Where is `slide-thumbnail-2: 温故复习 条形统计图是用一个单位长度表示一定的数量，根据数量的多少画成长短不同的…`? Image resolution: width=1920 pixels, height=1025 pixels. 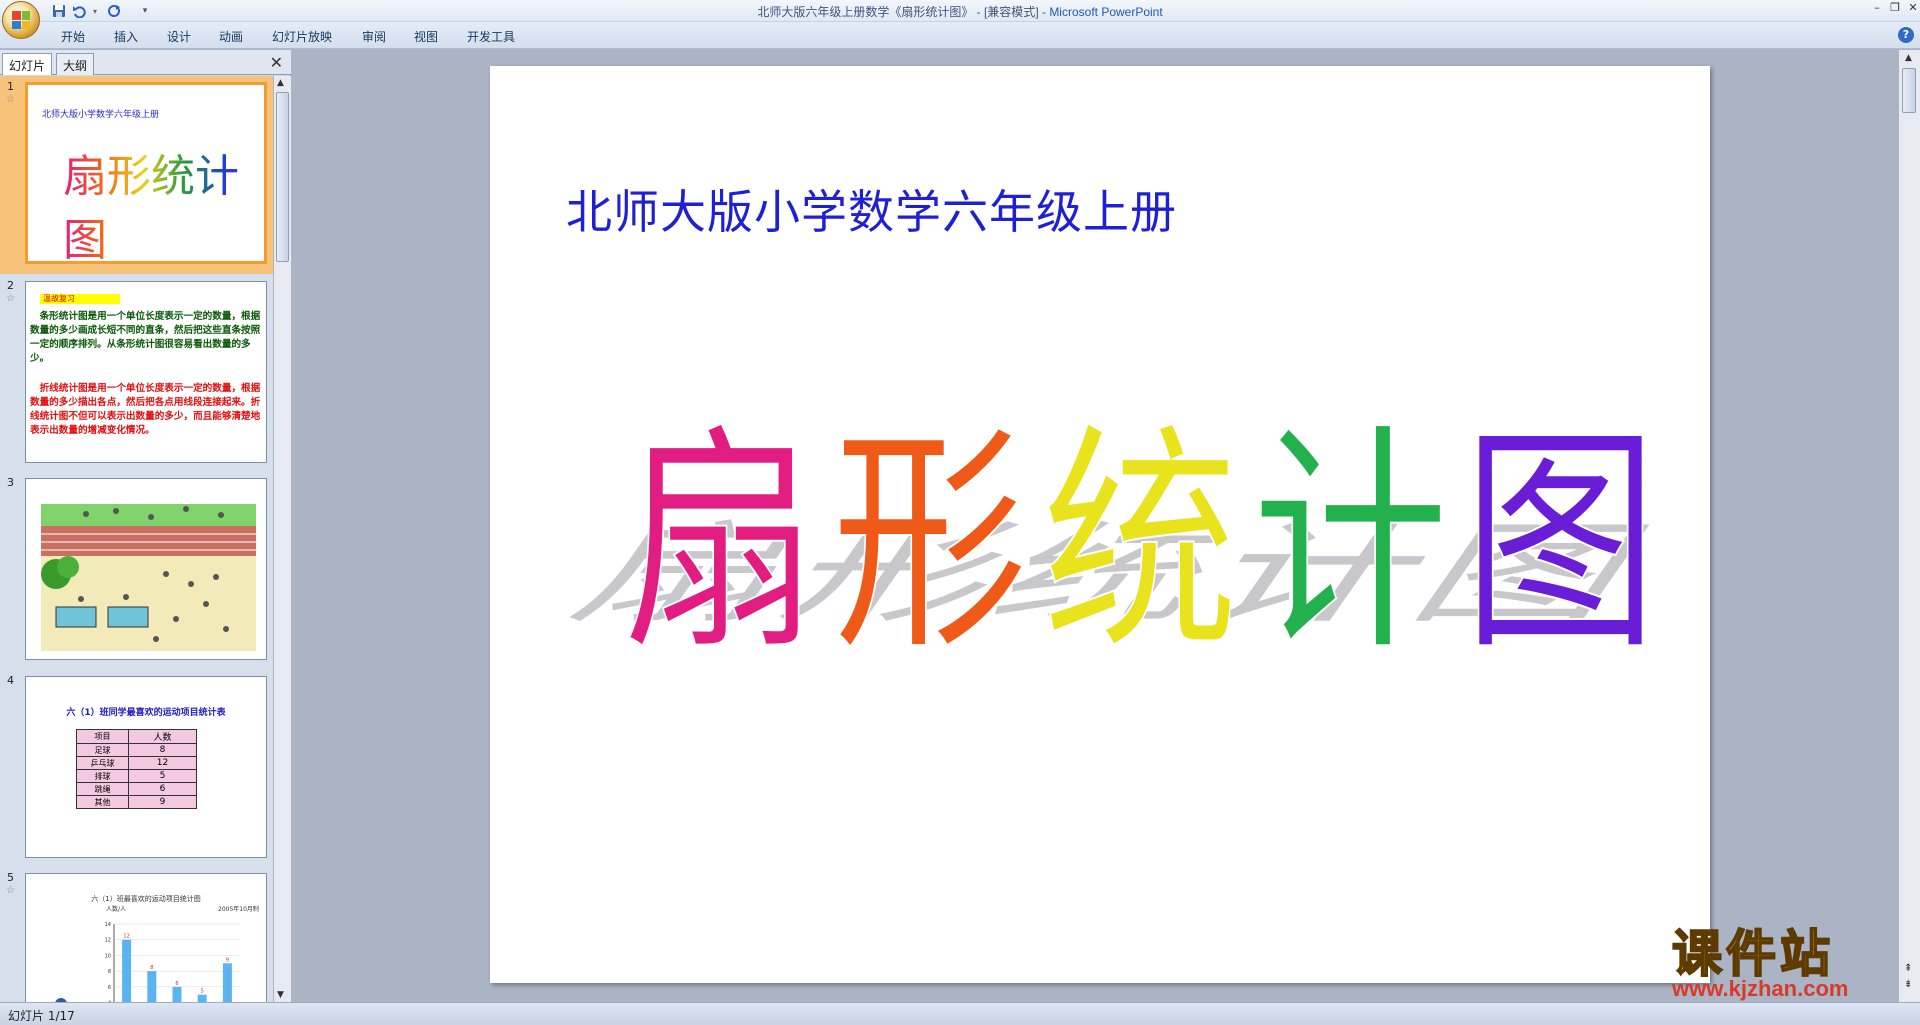
slide-thumbnail-2: 温故复习 条形统计图是用一个单位长度表示一定的数量，根据数量的多少画成长短不同的… is located at coordinates (146, 372).